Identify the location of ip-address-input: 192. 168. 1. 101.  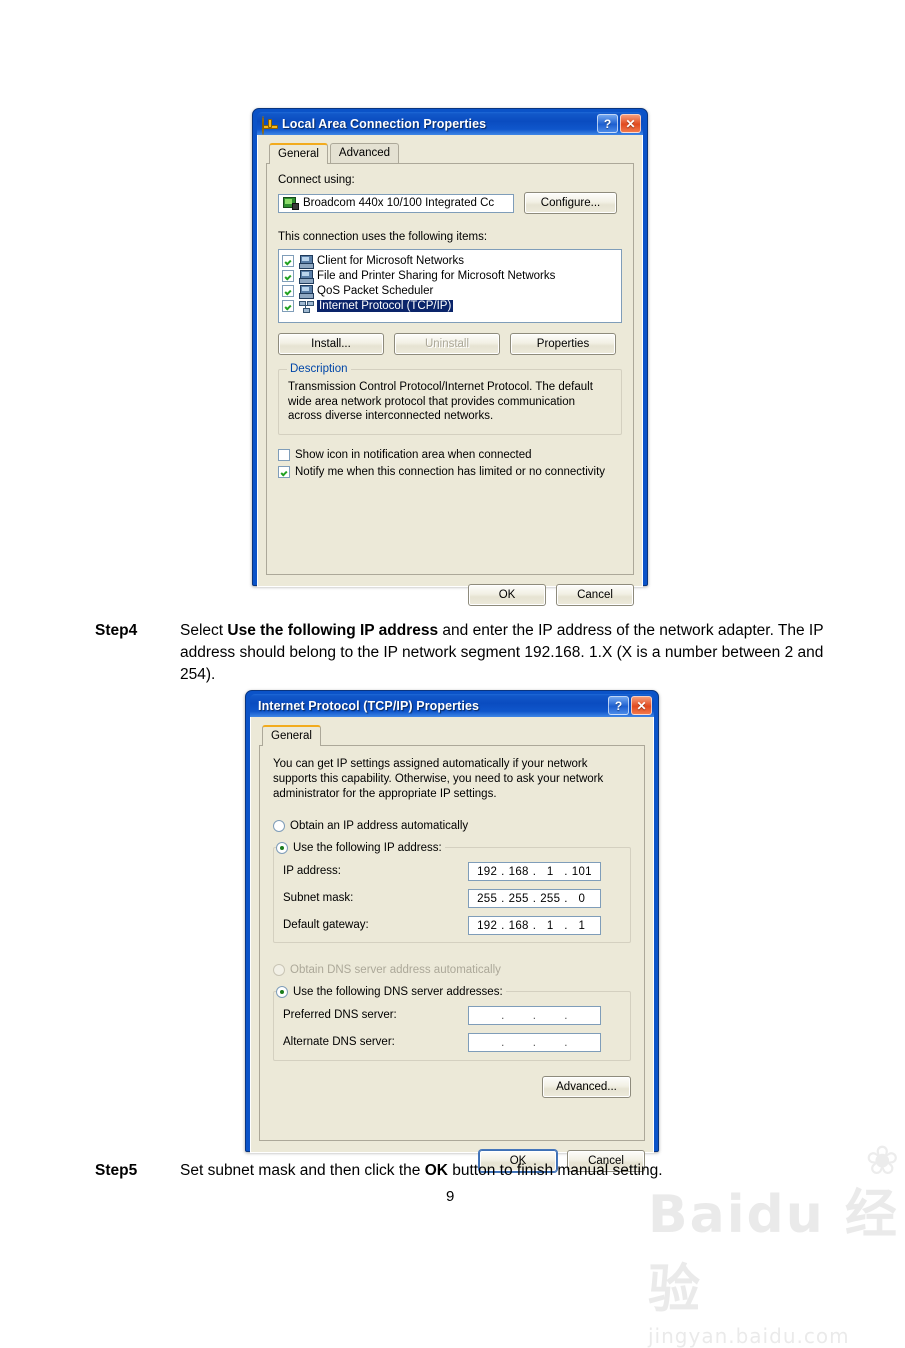
(534, 871).